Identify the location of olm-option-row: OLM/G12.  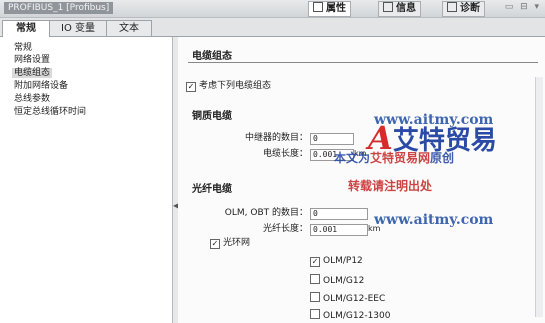
(337, 280).